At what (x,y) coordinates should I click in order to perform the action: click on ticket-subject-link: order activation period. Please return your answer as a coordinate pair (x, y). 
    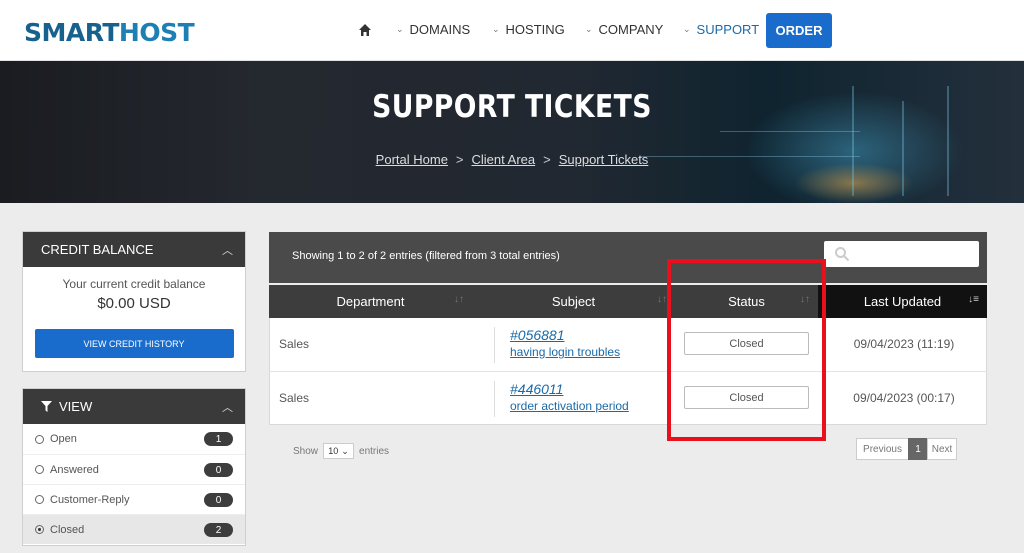
    Looking at the image, I should click on (569, 406).